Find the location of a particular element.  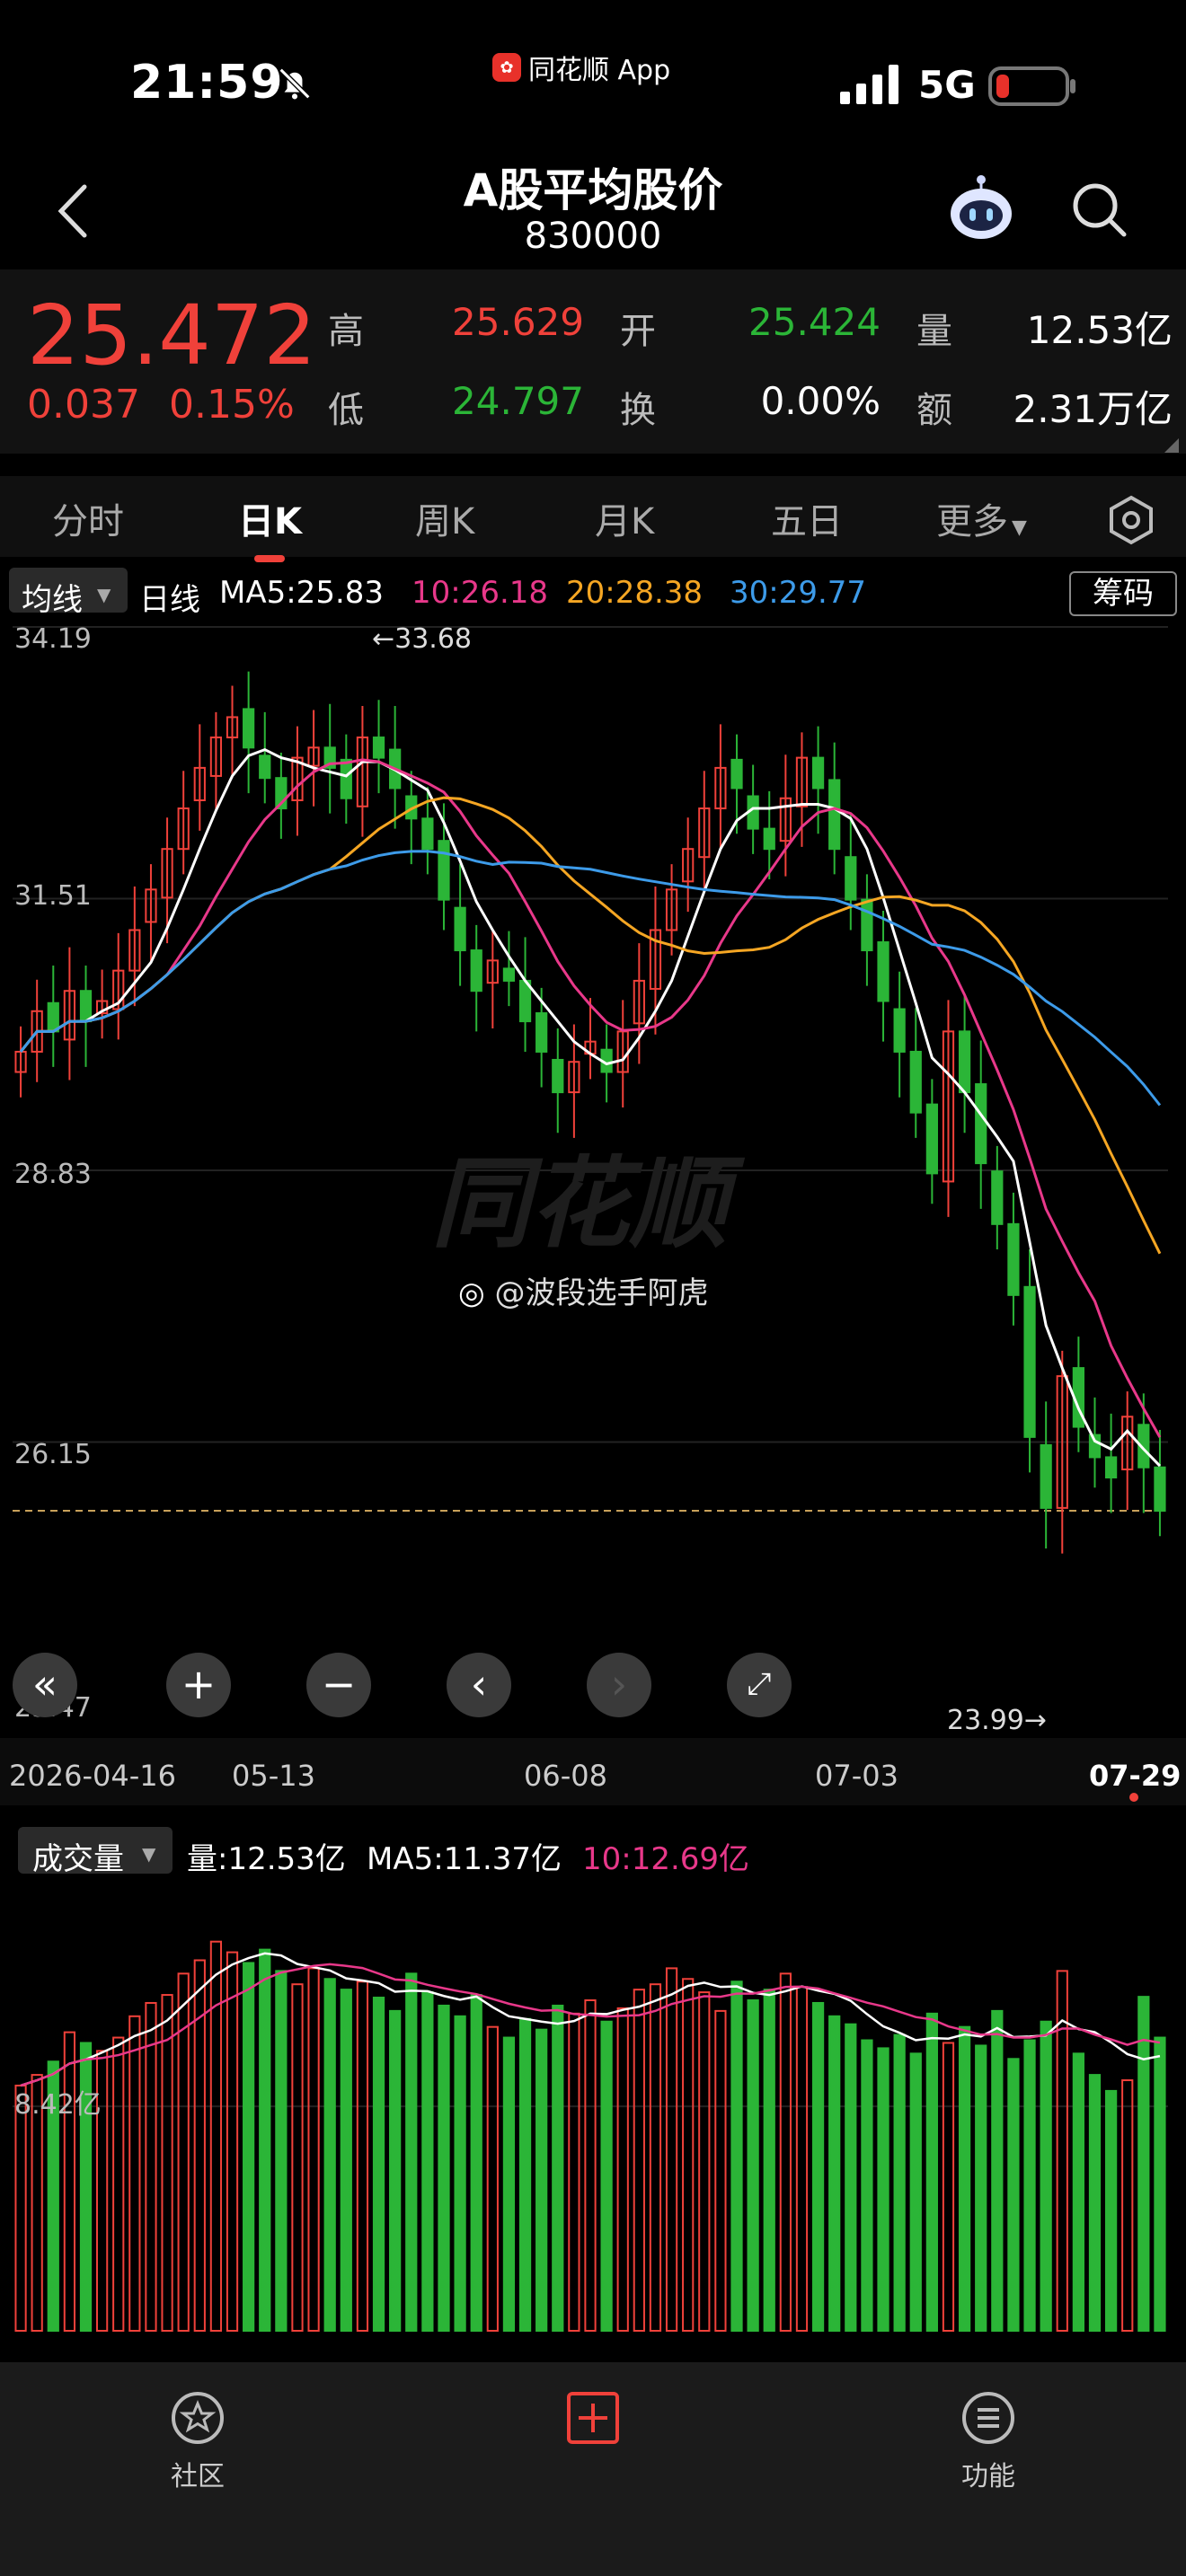

amount-label: 额 is located at coordinates (934, 410).